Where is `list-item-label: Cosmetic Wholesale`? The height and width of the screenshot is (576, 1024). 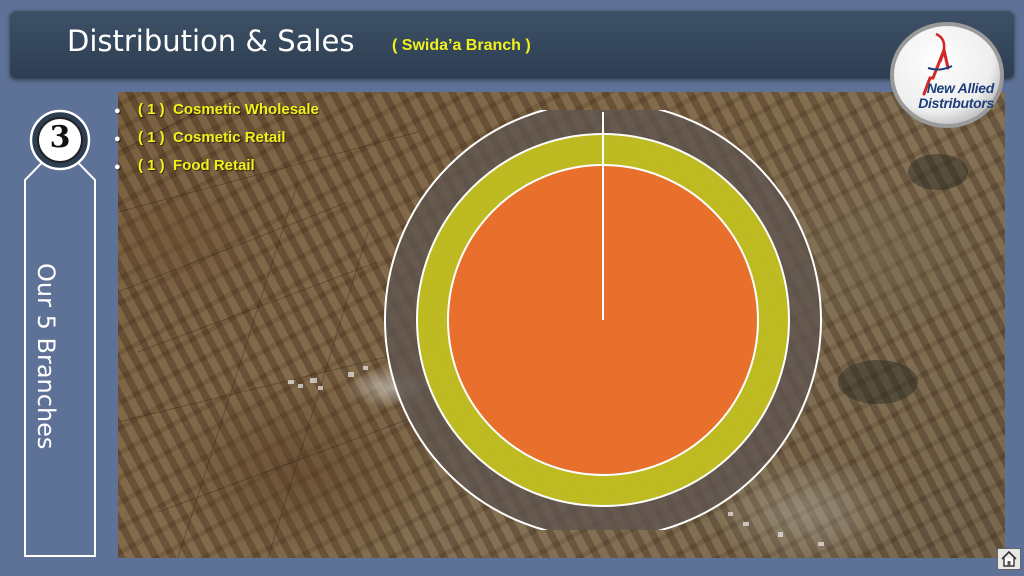 list-item-label: Cosmetic Wholesale is located at coordinates (246, 109).